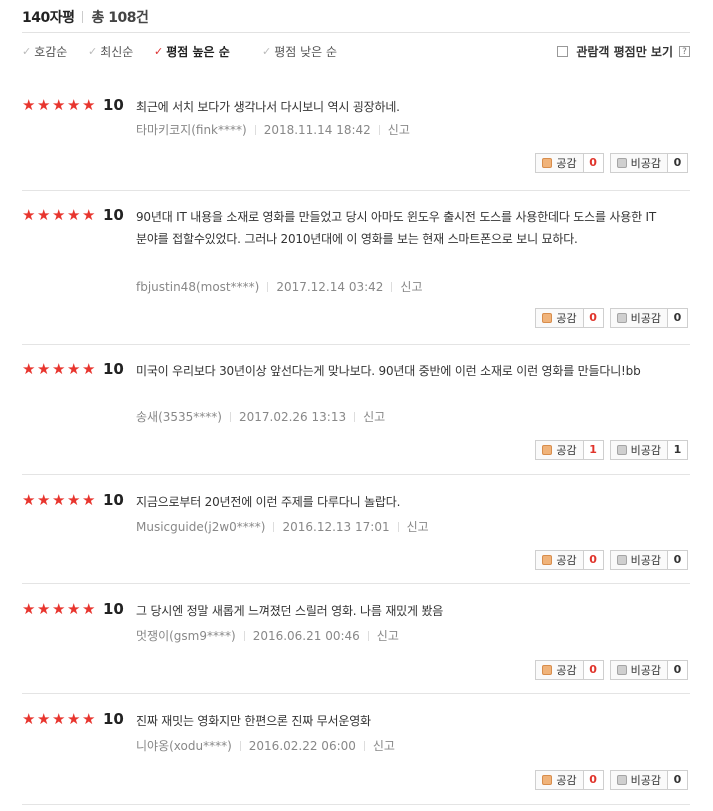 The width and height of the screenshot is (713, 811). Describe the element at coordinates (117, 51) in the screenshot. I see `sort-label: 최신순` at that location.